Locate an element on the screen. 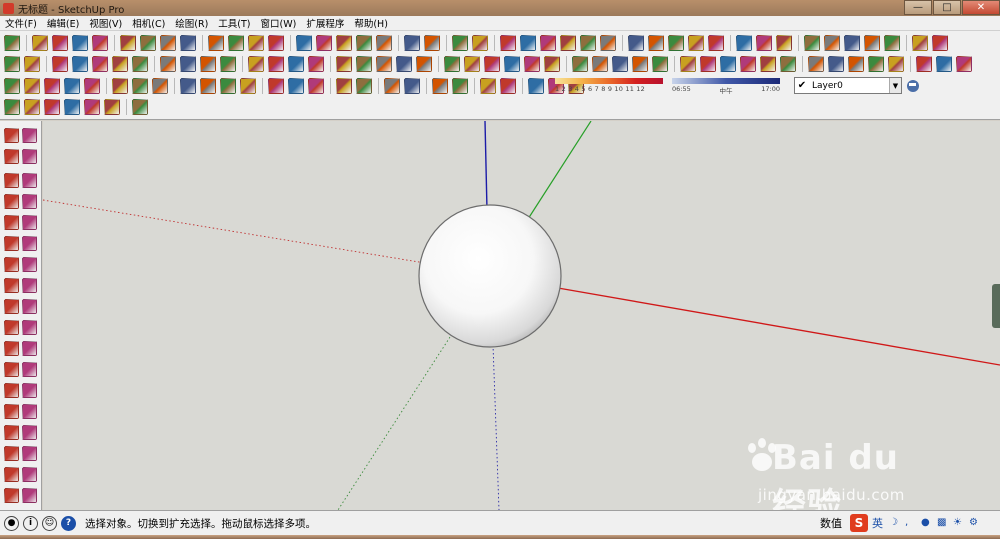  skin-icon: ☀ is located at coordinates (959, 523).